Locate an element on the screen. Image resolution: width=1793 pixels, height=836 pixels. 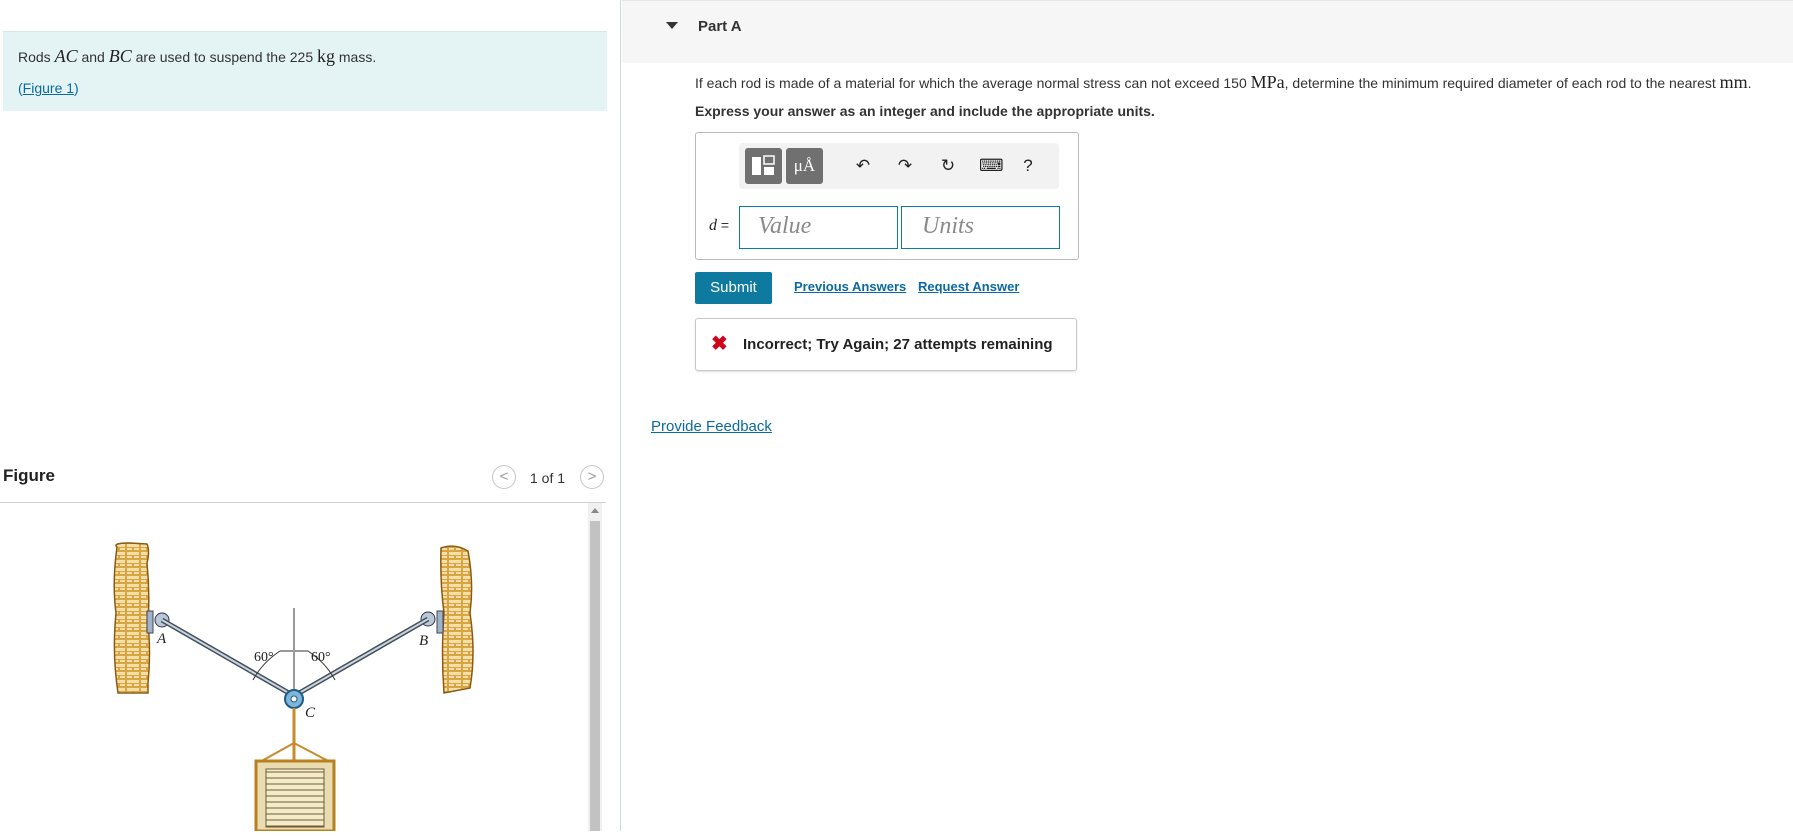
collapse-caret-icon is located at coordinates (672, 25).